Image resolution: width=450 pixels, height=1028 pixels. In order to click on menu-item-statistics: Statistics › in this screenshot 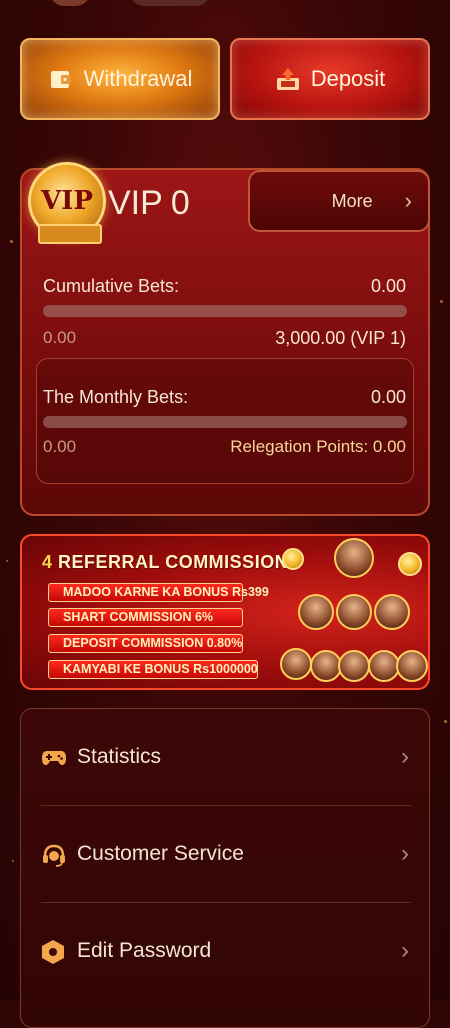, I will do `click(226, 757)`.